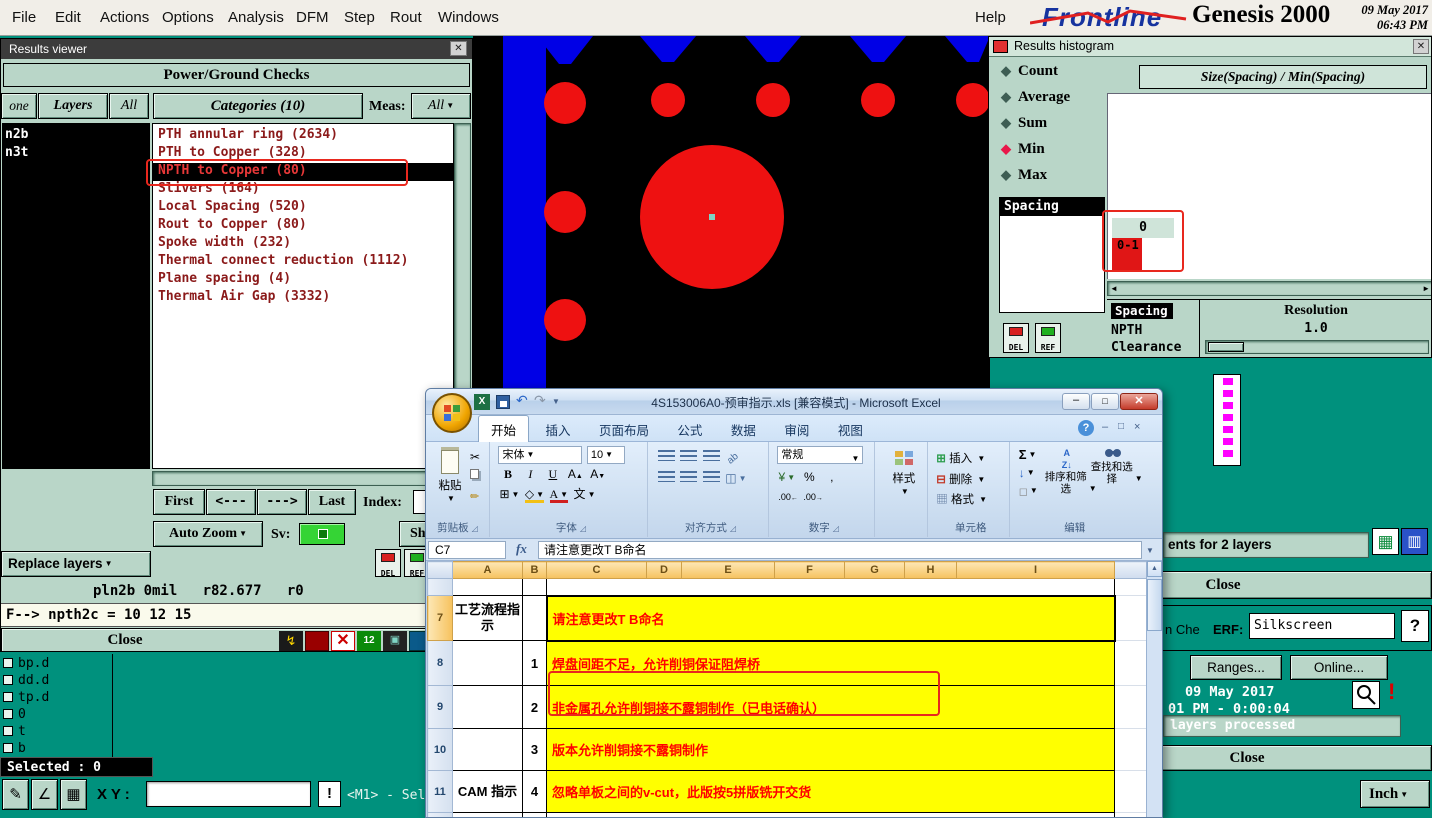 This screenshot has width=1432, height=818. Describe the element at coordinates (711, 455) in the screenshot. I see `align-bottom-icon` at that location.